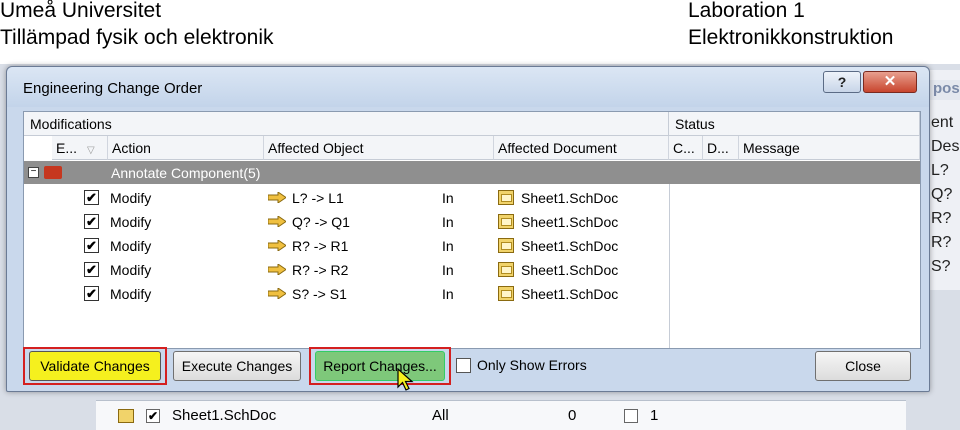  Describe the element at coordinates (631, 416) in the screenshot. I see `background-checkbox` at that location.